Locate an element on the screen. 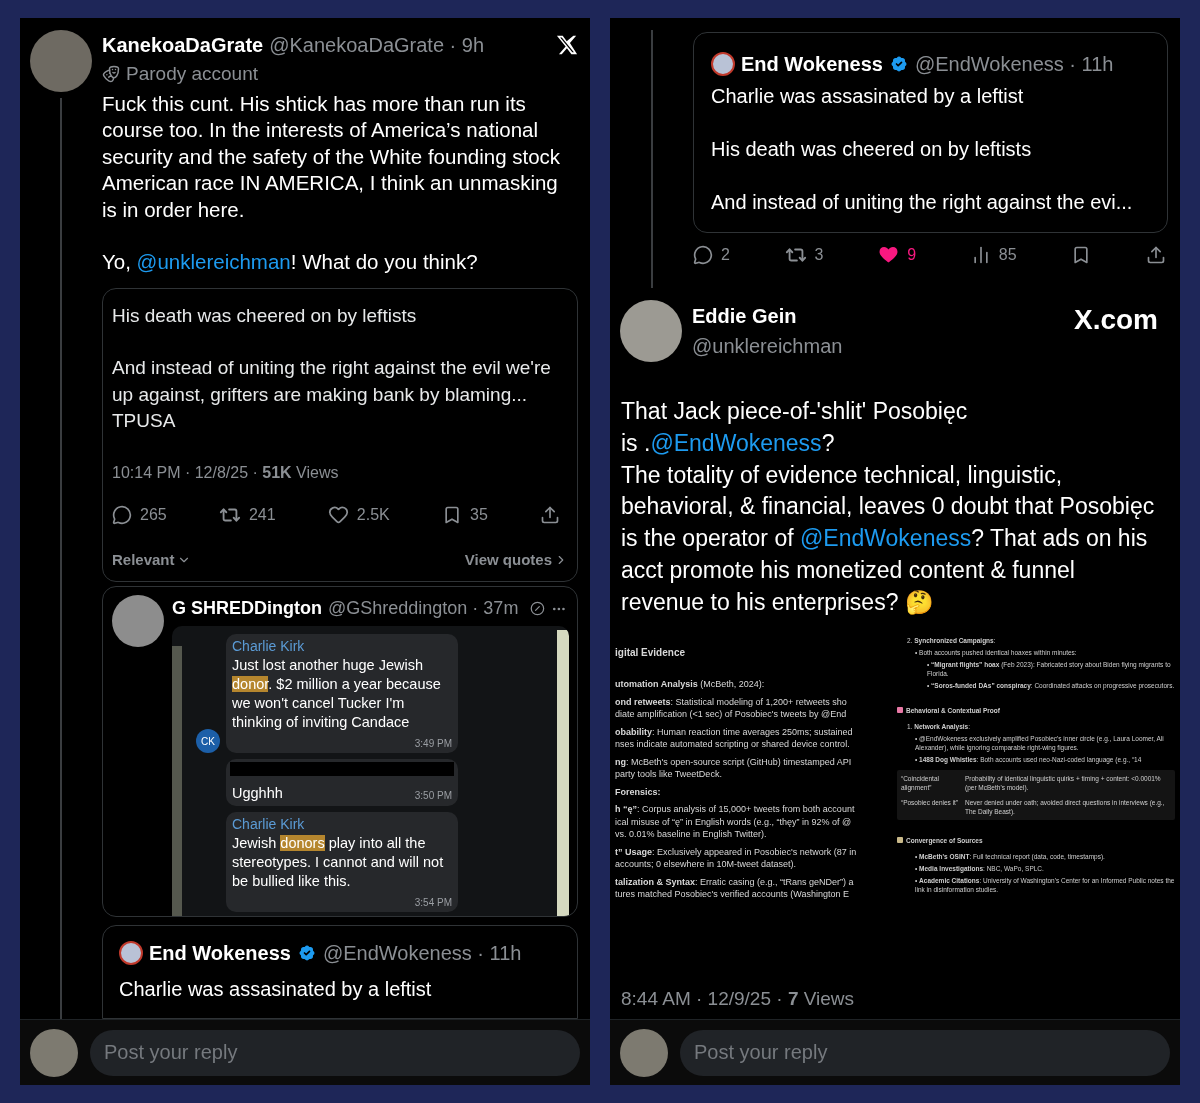 The image size is (1200, 1103). author-name: Eddie Gein is located at coordinates (745, 316).